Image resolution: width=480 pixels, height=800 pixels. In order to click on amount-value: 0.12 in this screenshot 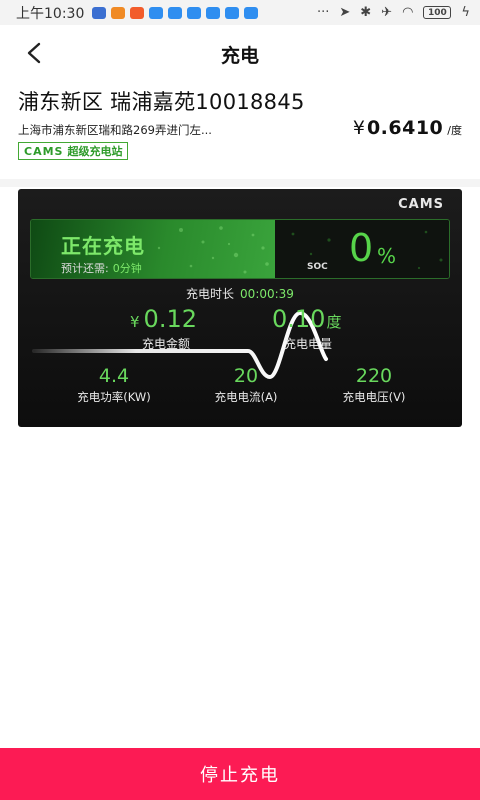, I will do `click(170, 319)`.